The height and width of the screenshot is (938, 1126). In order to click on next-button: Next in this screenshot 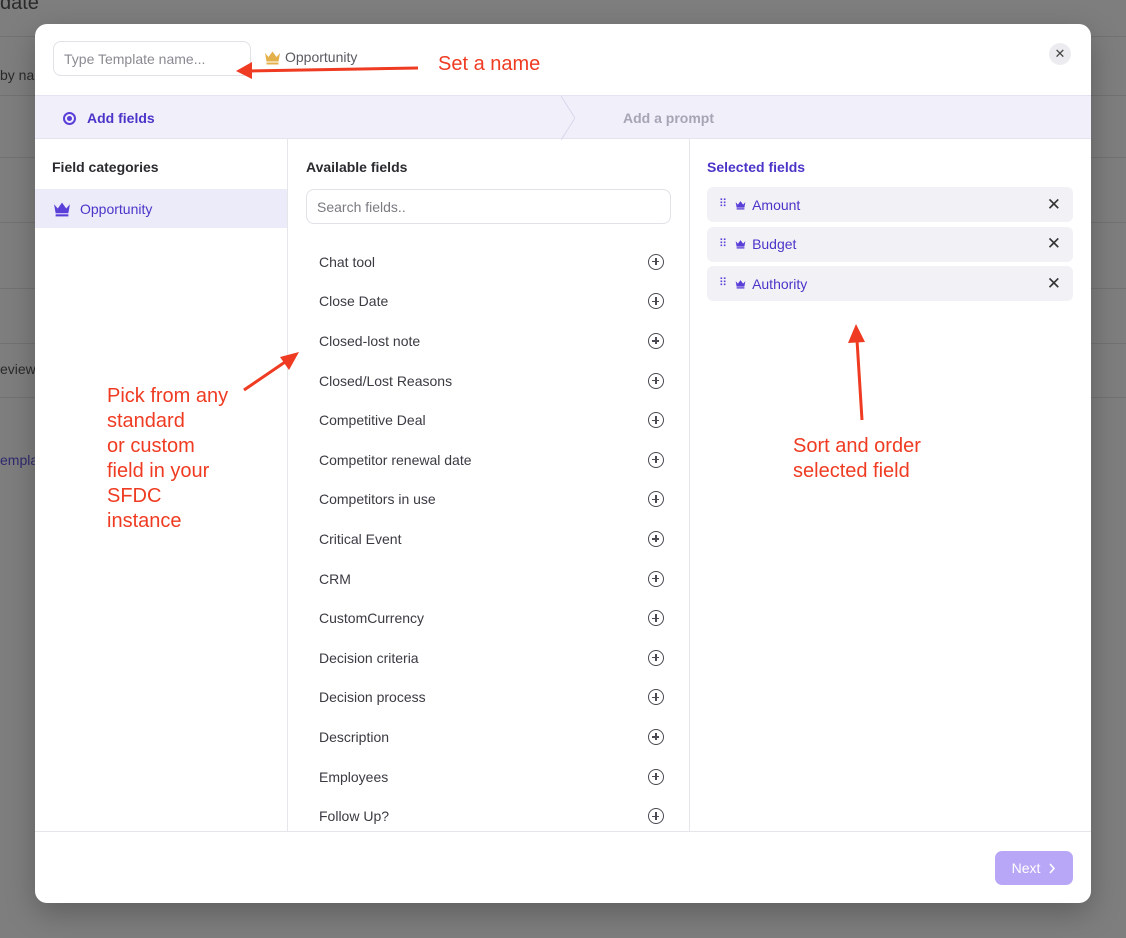, I will do `click(1034, 868)`.